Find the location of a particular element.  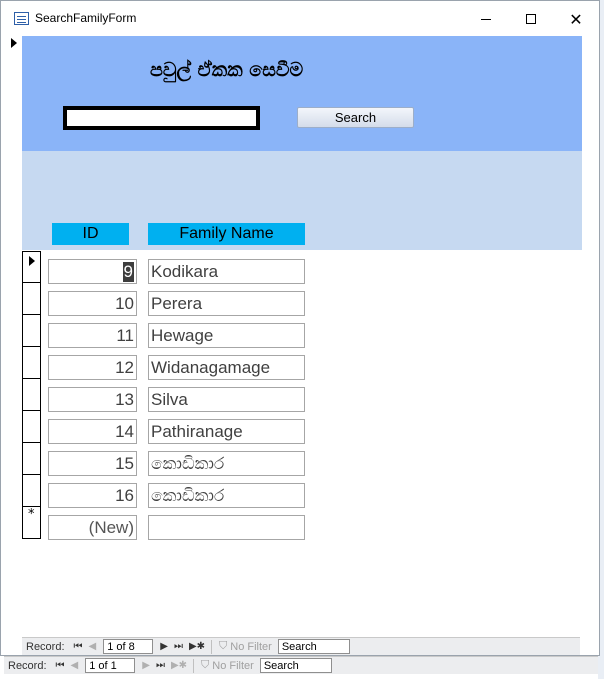

form-icon is located at coordinates (21, 18).